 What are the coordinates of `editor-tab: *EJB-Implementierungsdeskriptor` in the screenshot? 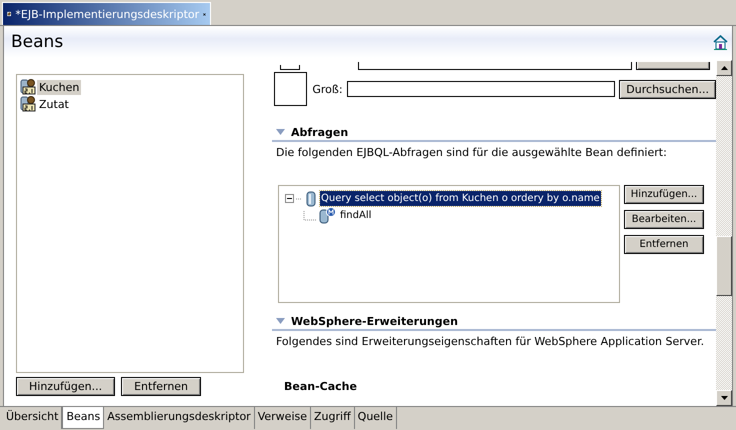 It's located at (106, 13).